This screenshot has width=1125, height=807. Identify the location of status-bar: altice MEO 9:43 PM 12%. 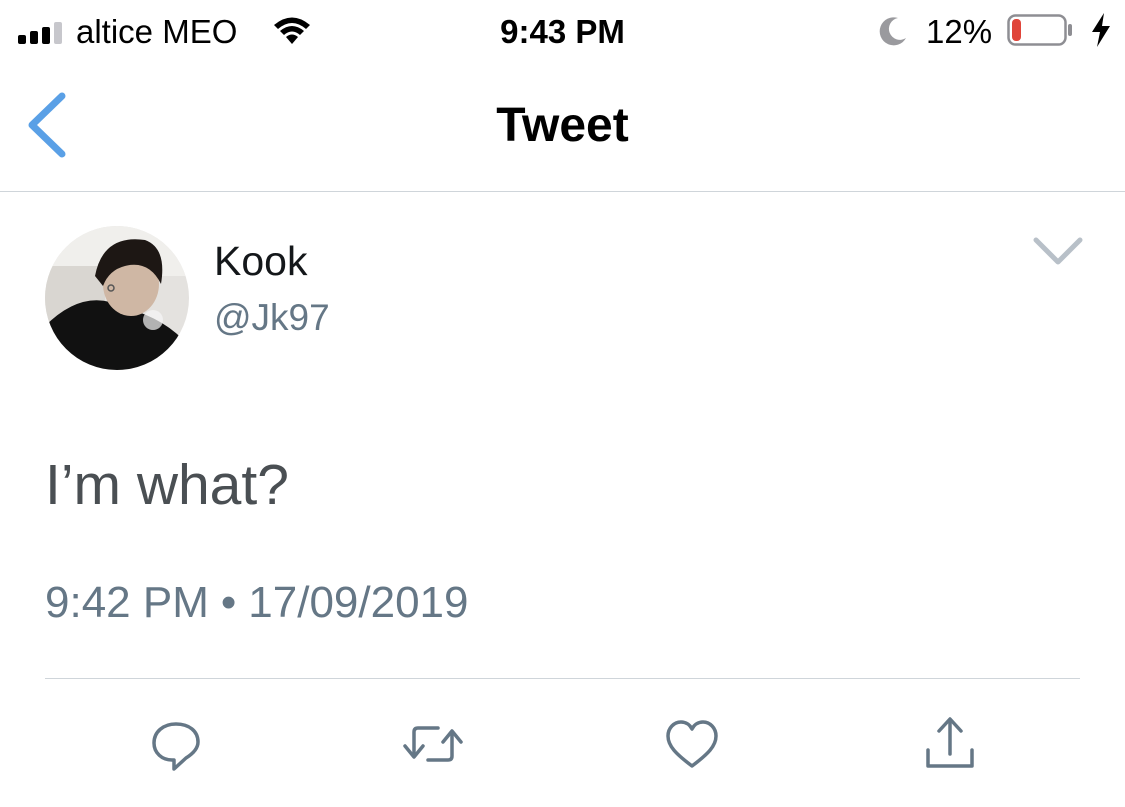
(562, 32).